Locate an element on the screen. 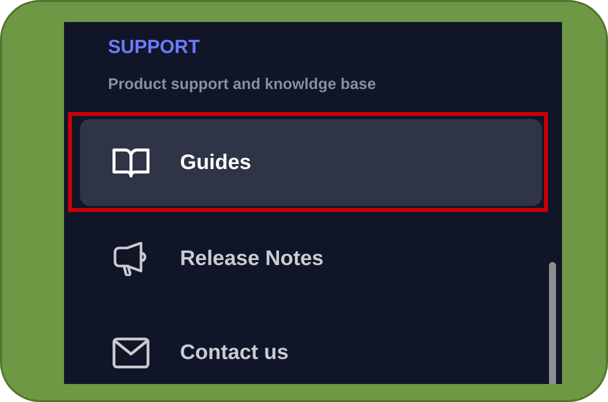 The width and height of the screenshot is (608, 402). section-title: SUPPORT is located at coordinates (154, 48).